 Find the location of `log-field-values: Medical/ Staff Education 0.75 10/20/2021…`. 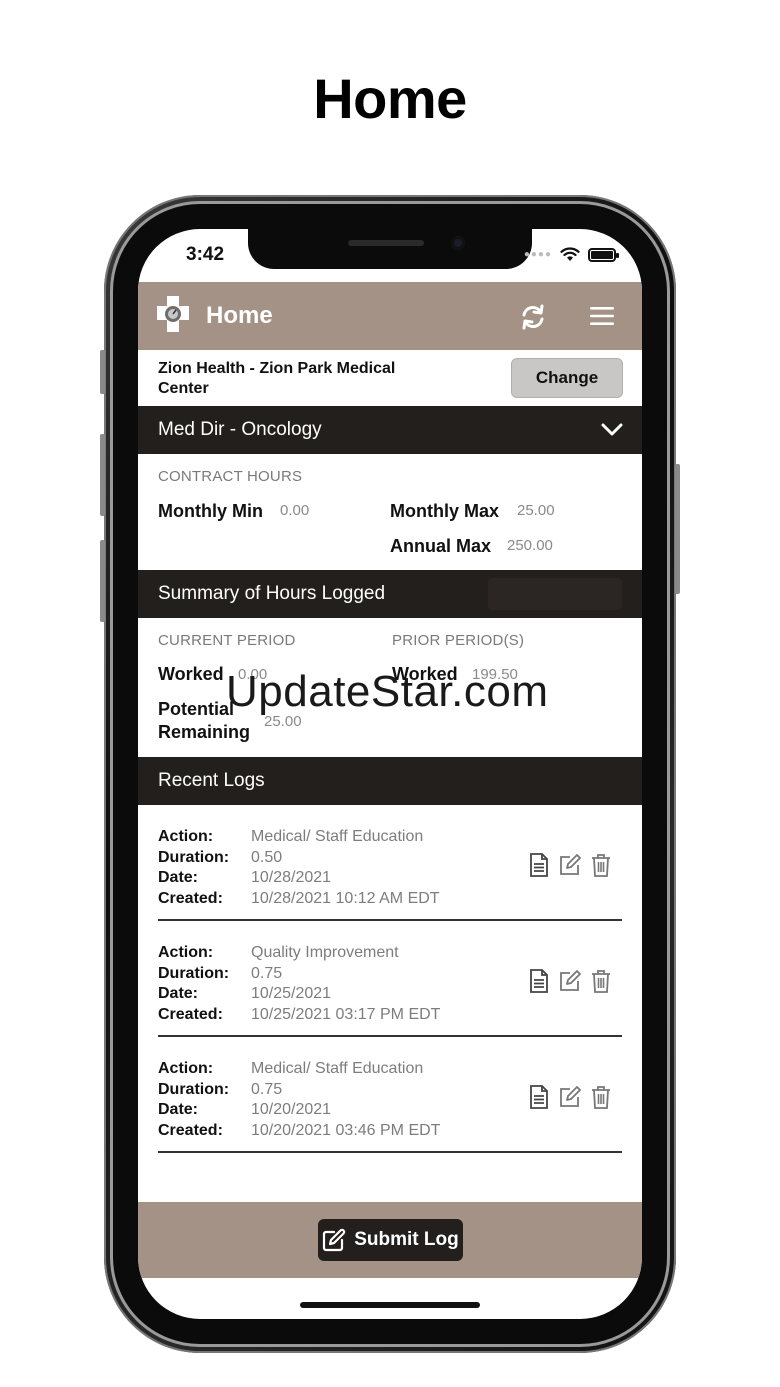

log-field-values: Medical/ Staff Education 0.75 10/20/2021… is located at coordinates (345, 1100).